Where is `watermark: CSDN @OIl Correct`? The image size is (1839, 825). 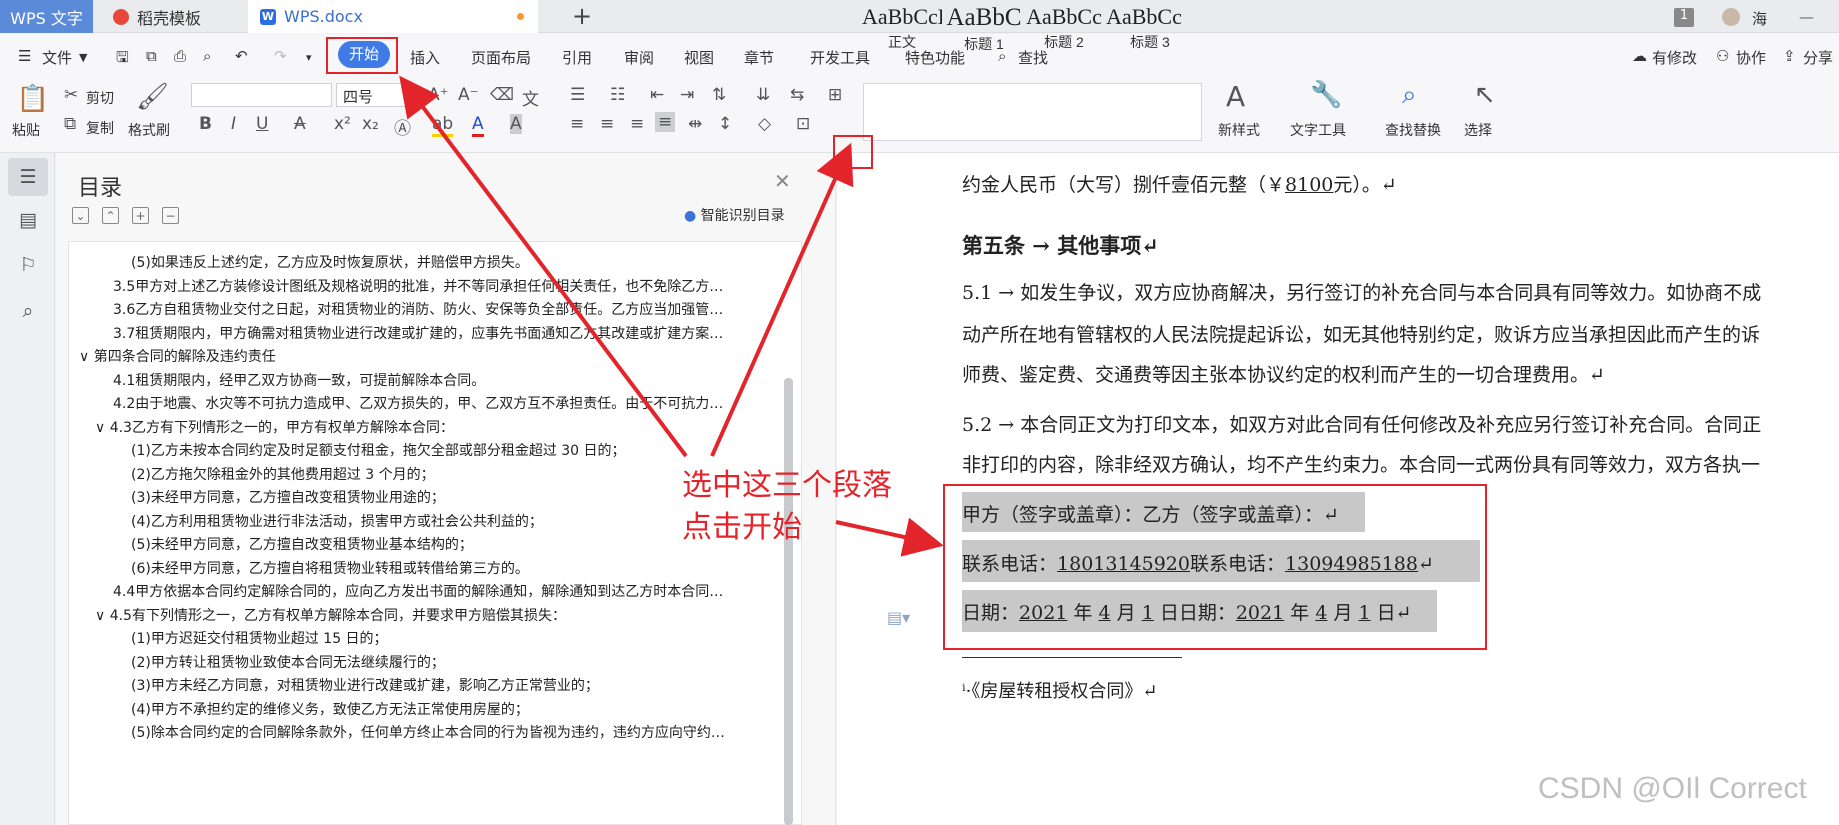 watermark: CSDN @OIl Correct is located at coordinates (1672, 788).